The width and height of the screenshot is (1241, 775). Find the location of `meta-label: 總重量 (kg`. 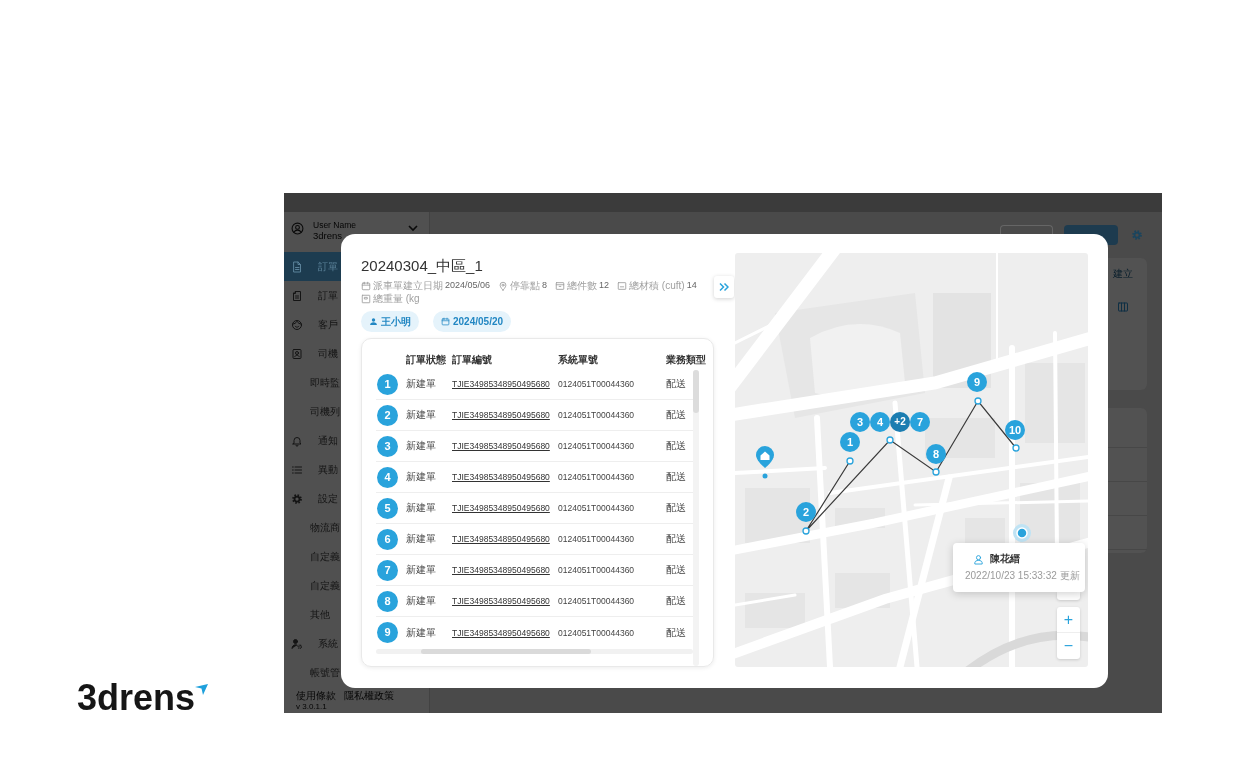

meta-label: 總重量 (kg is located at coordinates (396, 298).